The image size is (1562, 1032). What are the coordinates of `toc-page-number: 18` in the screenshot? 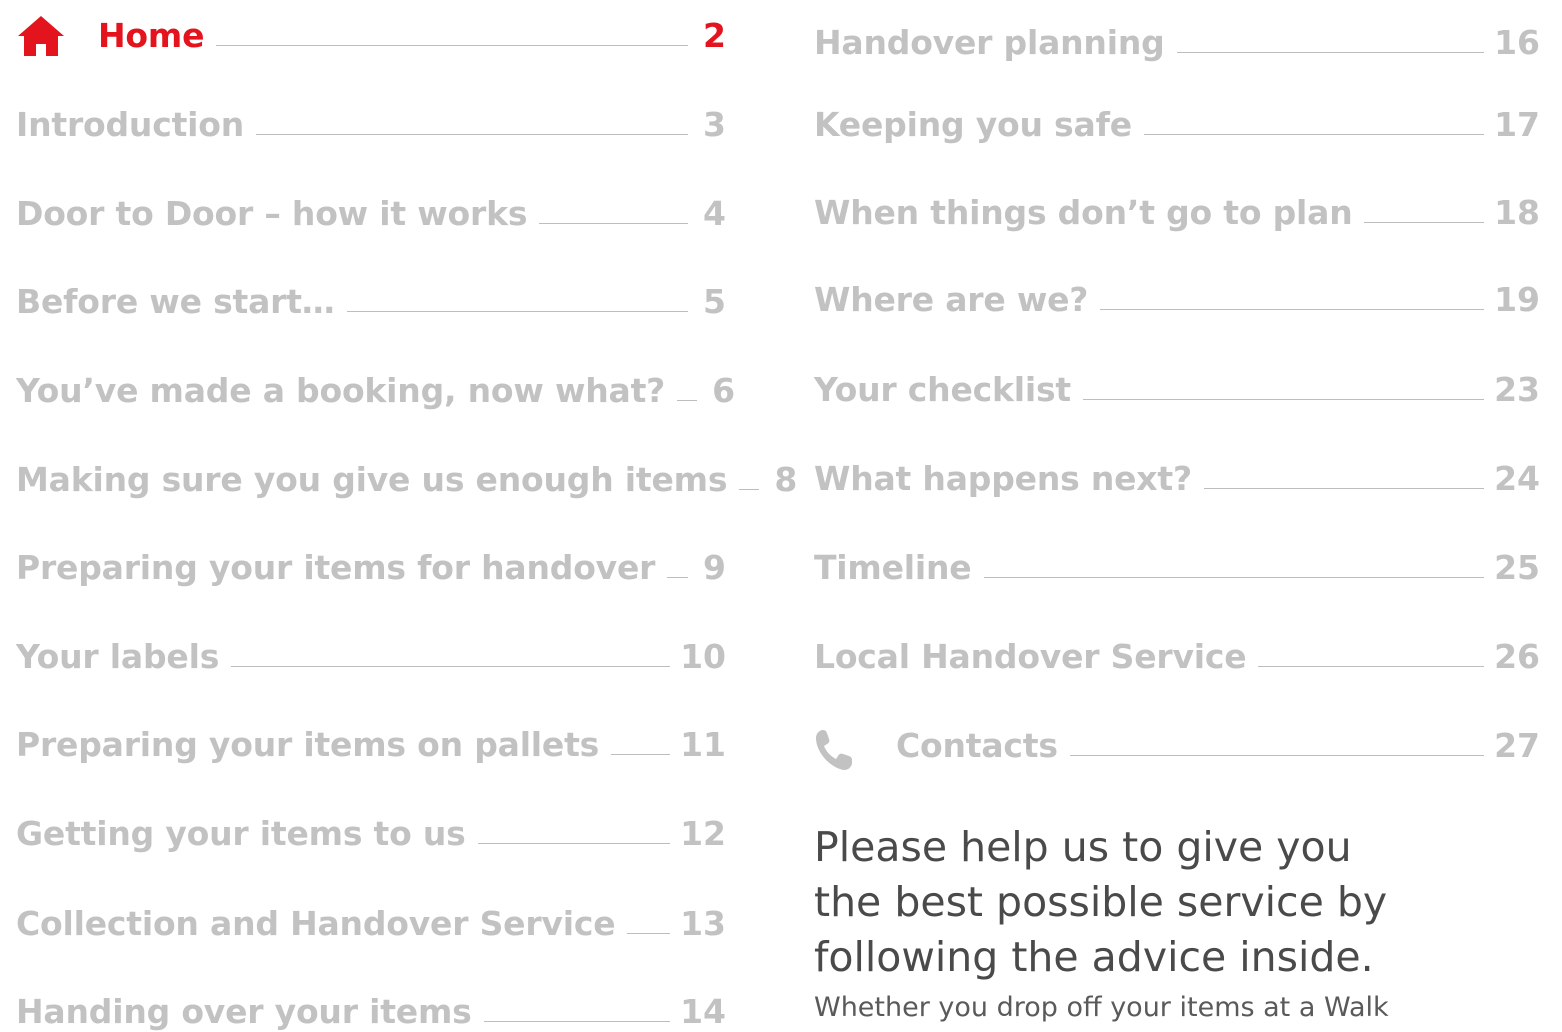 It's located at (1517, 212).